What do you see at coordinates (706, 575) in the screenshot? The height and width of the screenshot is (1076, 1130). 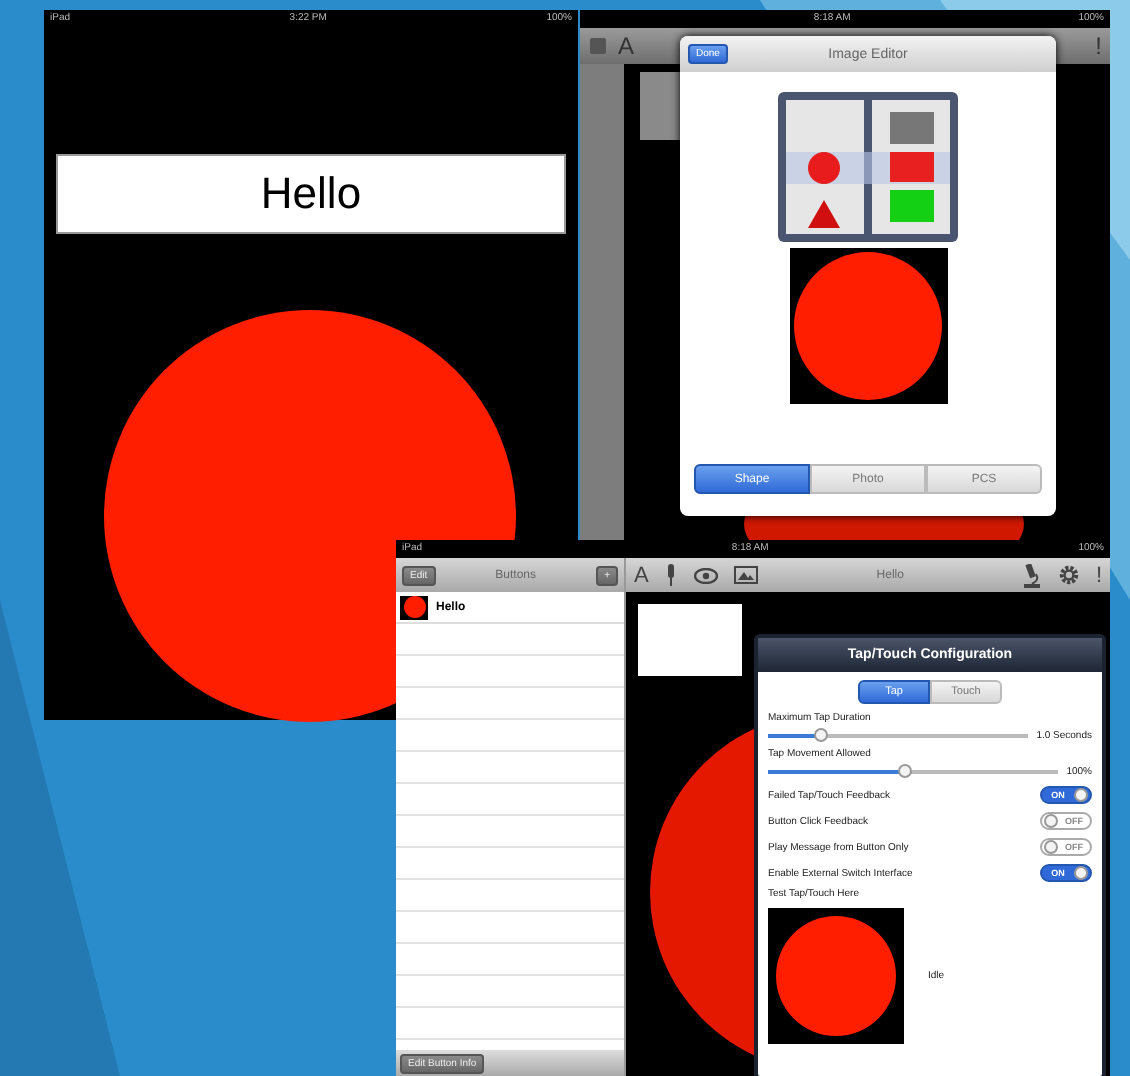 I see `eye-icon` at bounding box center [706, 575].